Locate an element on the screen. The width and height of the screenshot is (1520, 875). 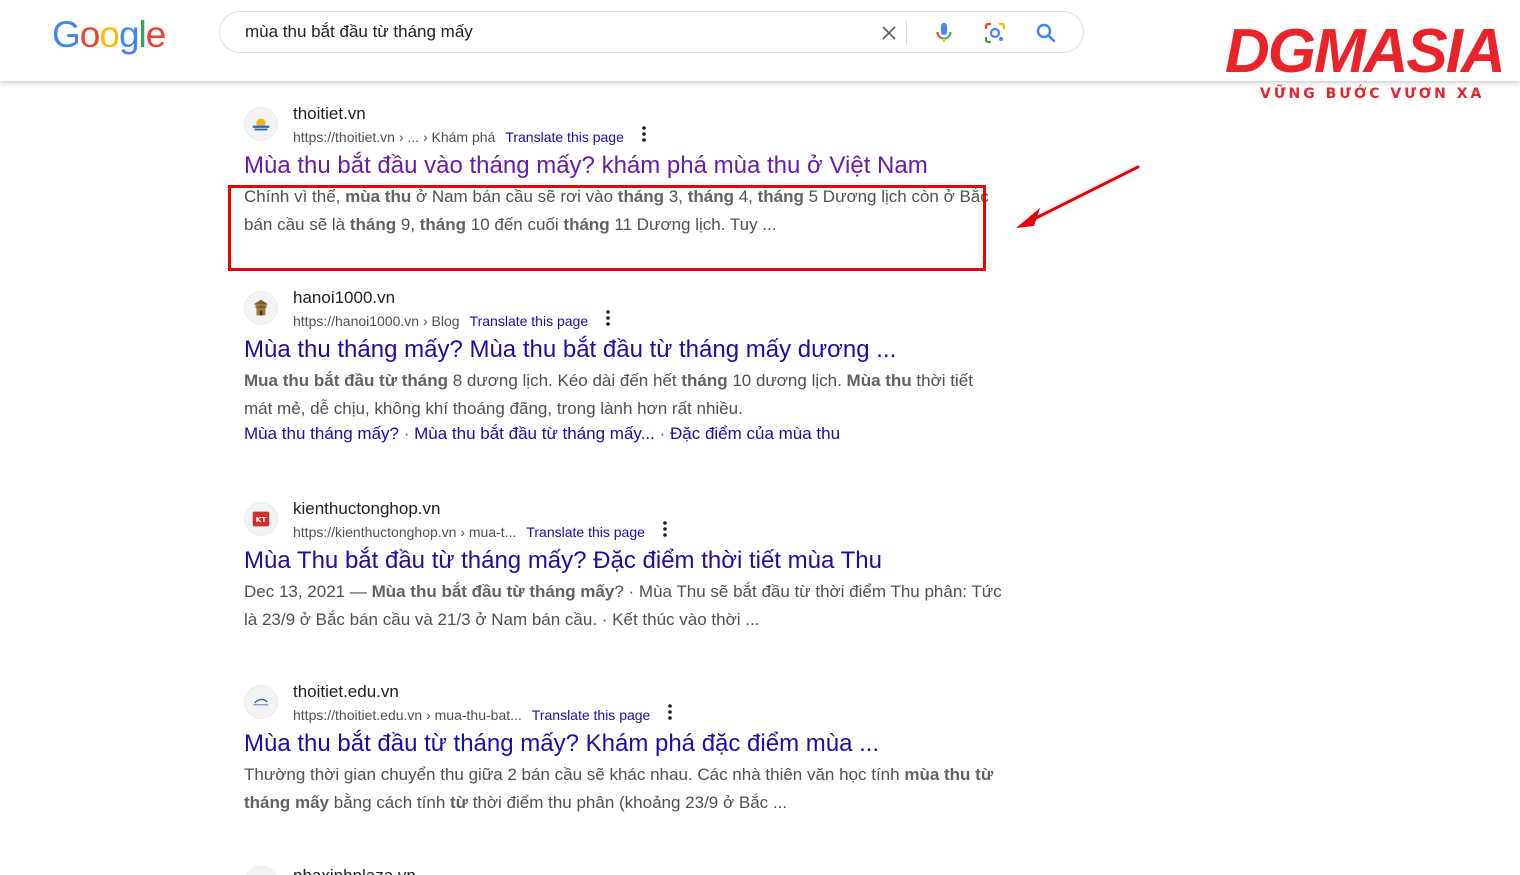
weather-logo-favicon-icon is located at coordinates (261, 702).